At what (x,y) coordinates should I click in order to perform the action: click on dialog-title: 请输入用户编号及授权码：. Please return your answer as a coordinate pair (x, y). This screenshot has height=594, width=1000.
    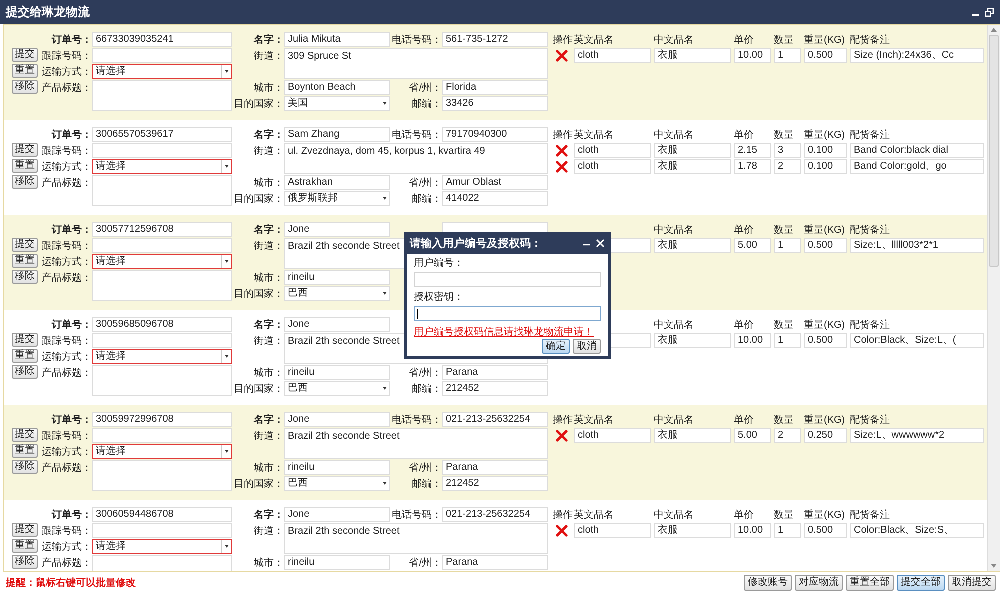
    Looking at the image, I should click on (476, 243).